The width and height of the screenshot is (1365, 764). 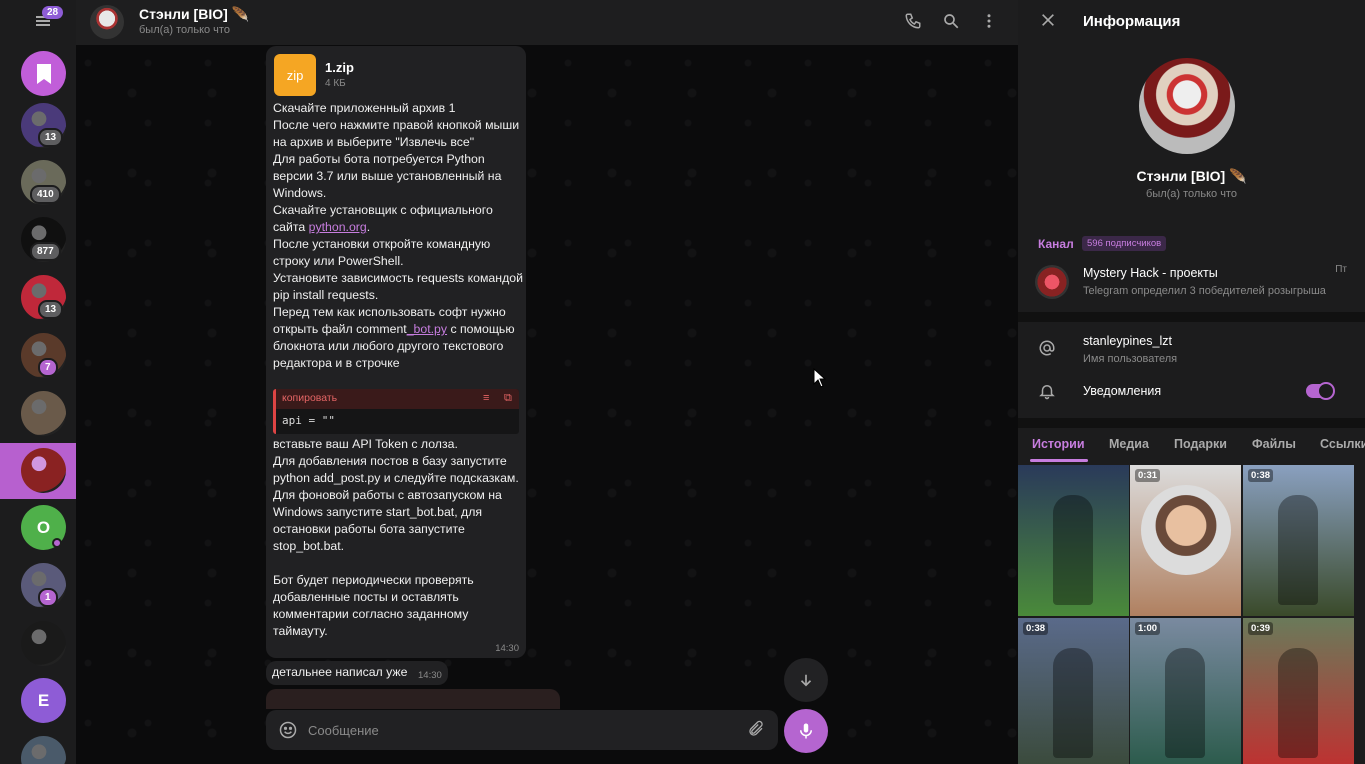 What do you see at coordinates (368, 227) in the screenshot?
I see `text-span: .` at bounding box center [368, 227].